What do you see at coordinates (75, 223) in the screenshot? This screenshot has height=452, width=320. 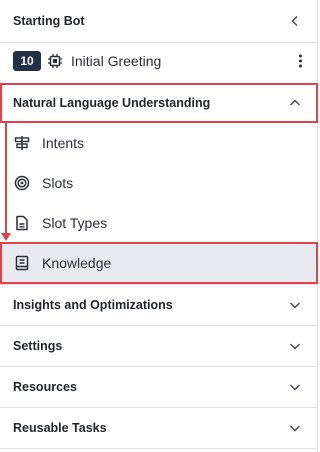 I see `slot-types-label: Slot Types` at bounding box center [75, 223].